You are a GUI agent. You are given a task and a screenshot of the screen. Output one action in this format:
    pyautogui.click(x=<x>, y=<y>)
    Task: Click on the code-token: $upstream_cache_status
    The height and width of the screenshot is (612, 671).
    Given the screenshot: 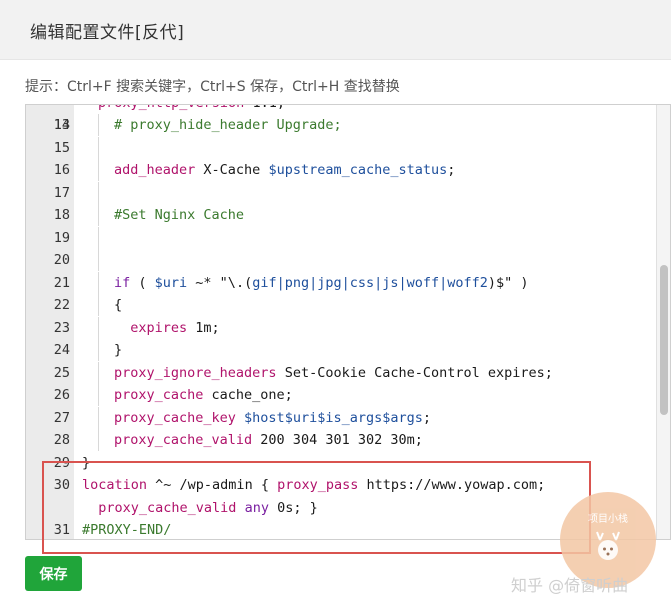 What is the action you would take?
    pyautogui.click(x=358, y=170)
    